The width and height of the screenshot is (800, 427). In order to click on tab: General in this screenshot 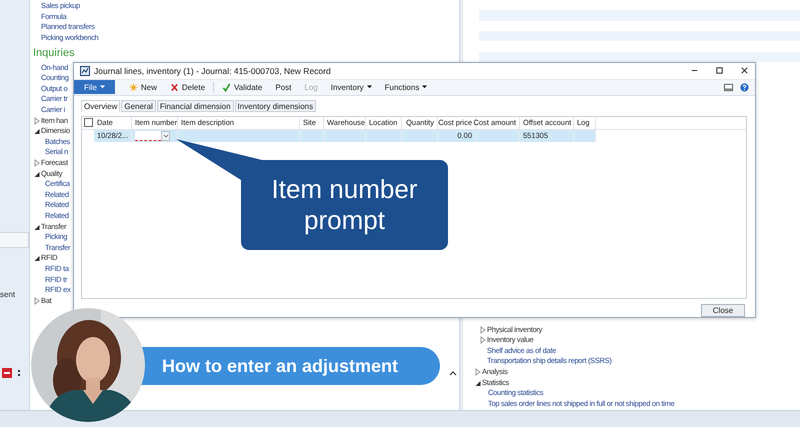, I will do `click(138, 106)`.